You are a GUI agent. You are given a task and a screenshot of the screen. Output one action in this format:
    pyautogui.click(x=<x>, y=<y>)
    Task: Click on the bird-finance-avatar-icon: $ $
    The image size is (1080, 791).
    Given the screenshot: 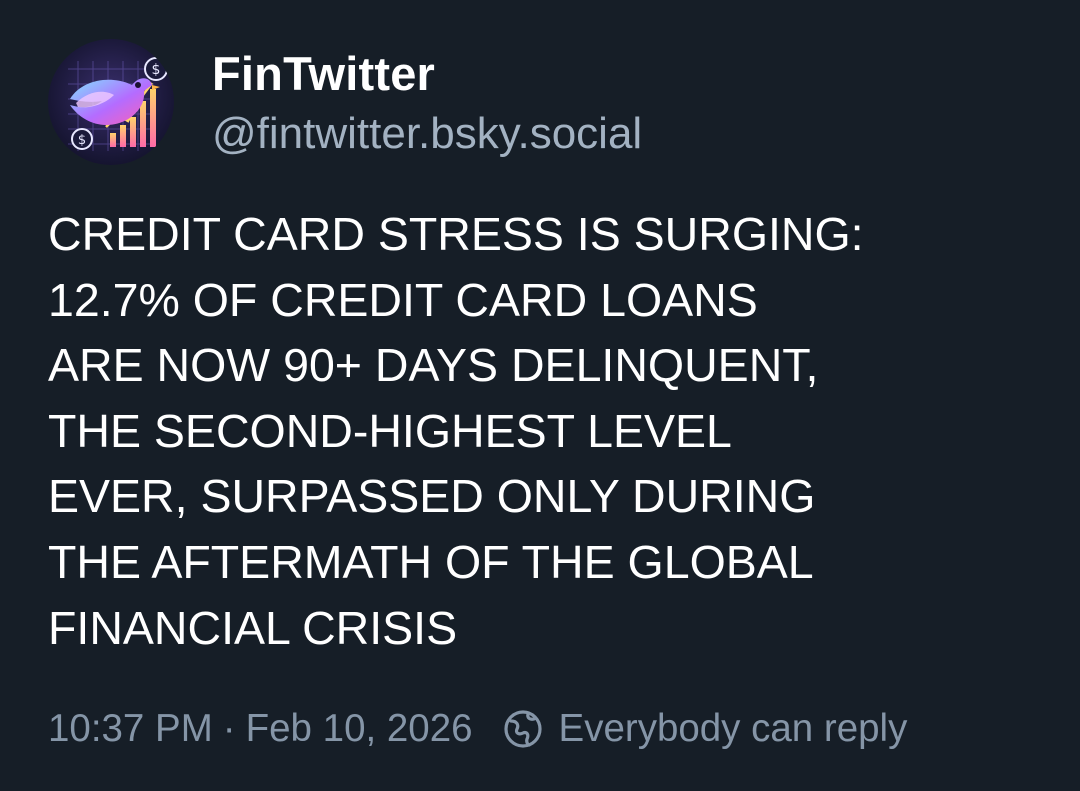 What is the action you would take?
    pyautogui.click(x=111, y=102)
    